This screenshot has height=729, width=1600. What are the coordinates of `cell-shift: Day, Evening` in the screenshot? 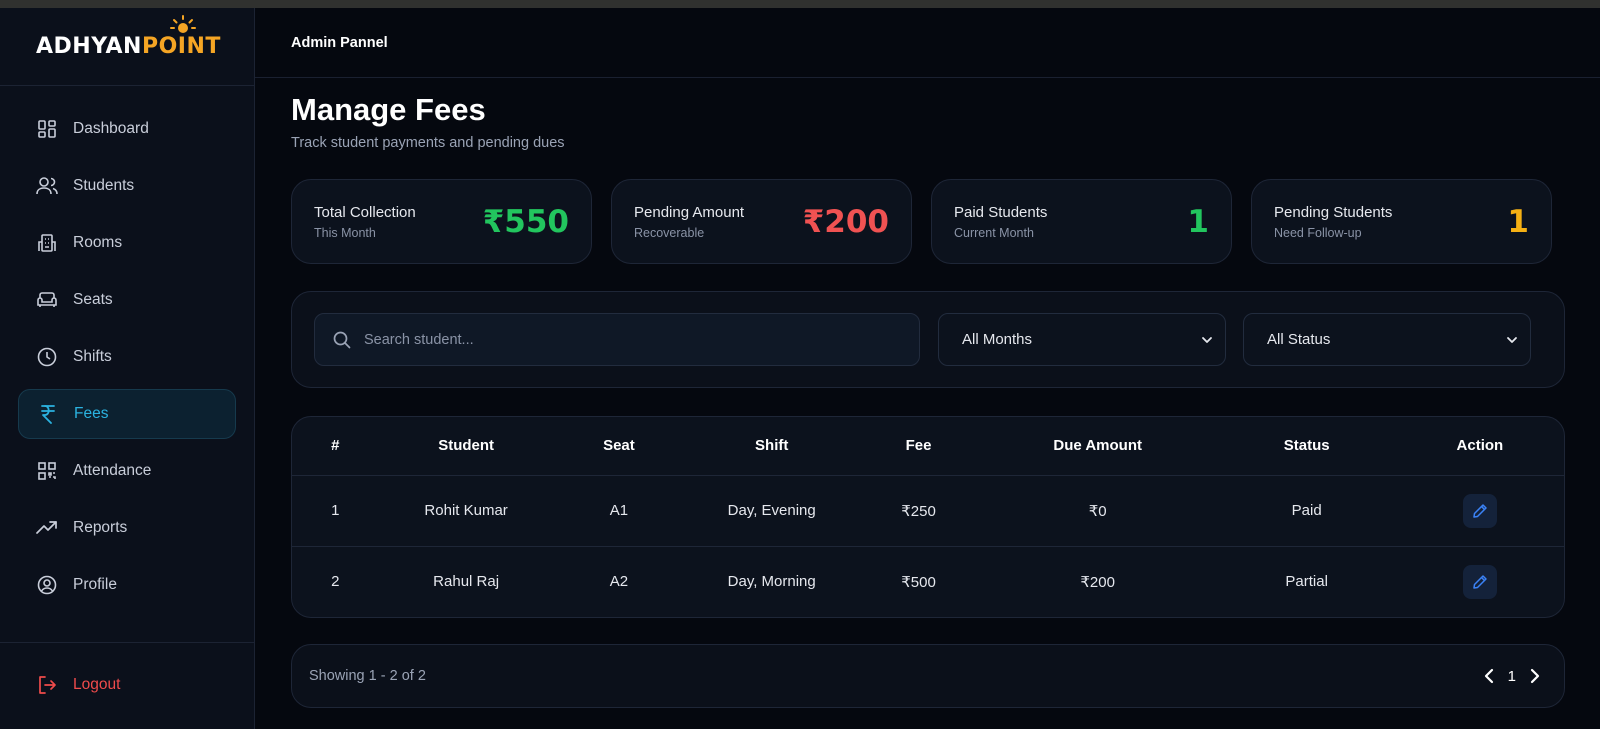 It's located at (771, 510).